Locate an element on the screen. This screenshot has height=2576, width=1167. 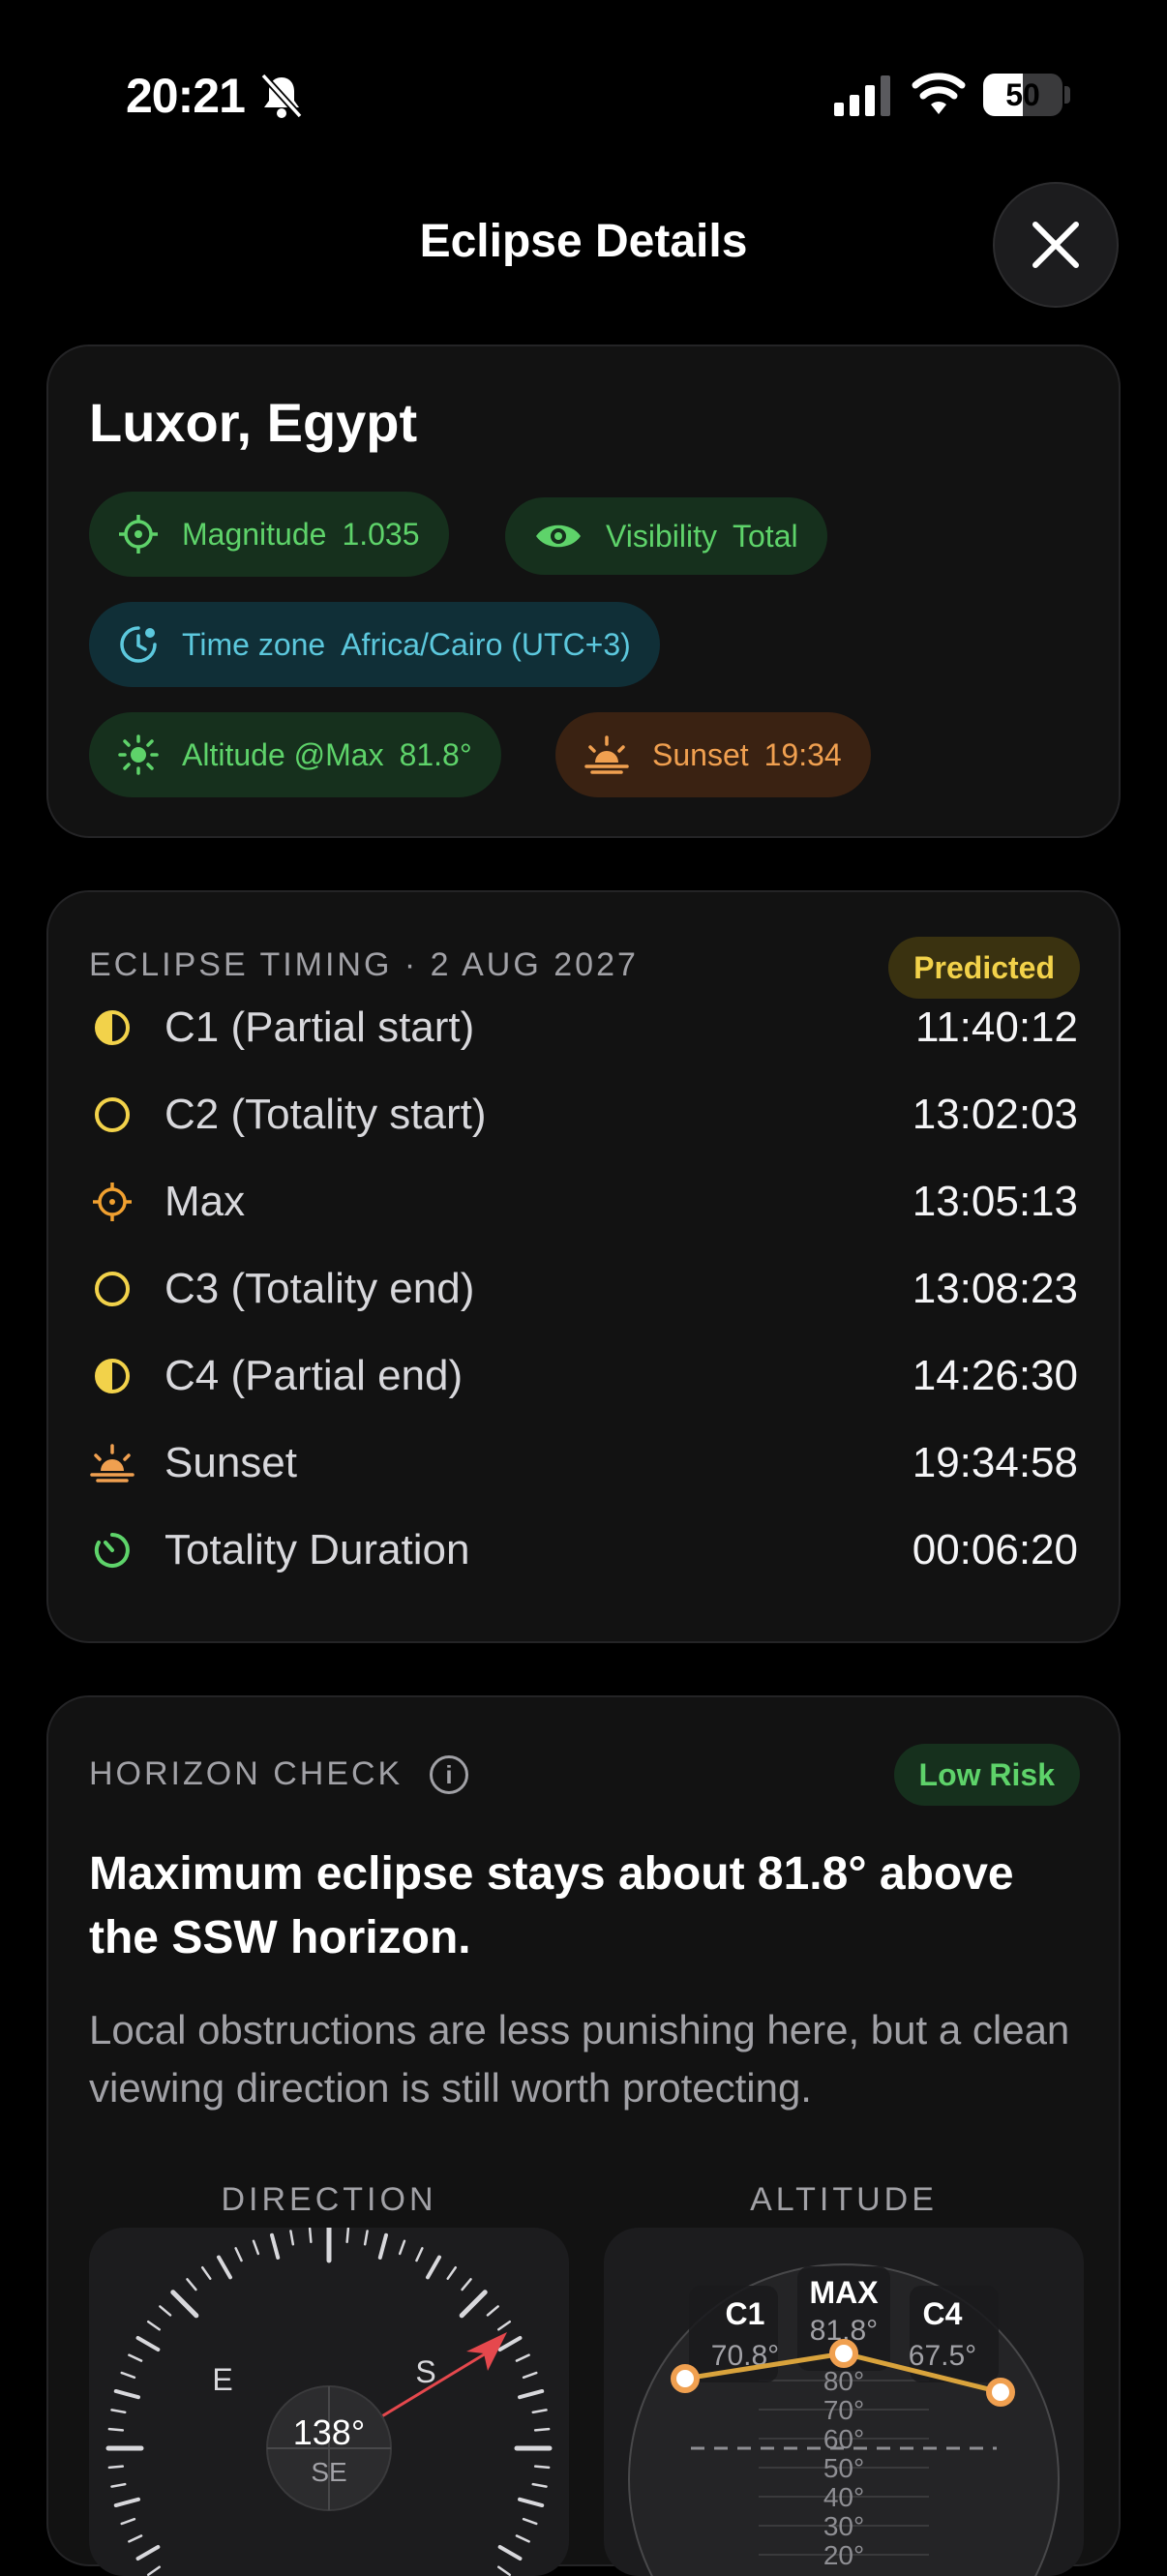
altitude-chip: Altitude @Max 81.8° is located at coordinates (295, 754).